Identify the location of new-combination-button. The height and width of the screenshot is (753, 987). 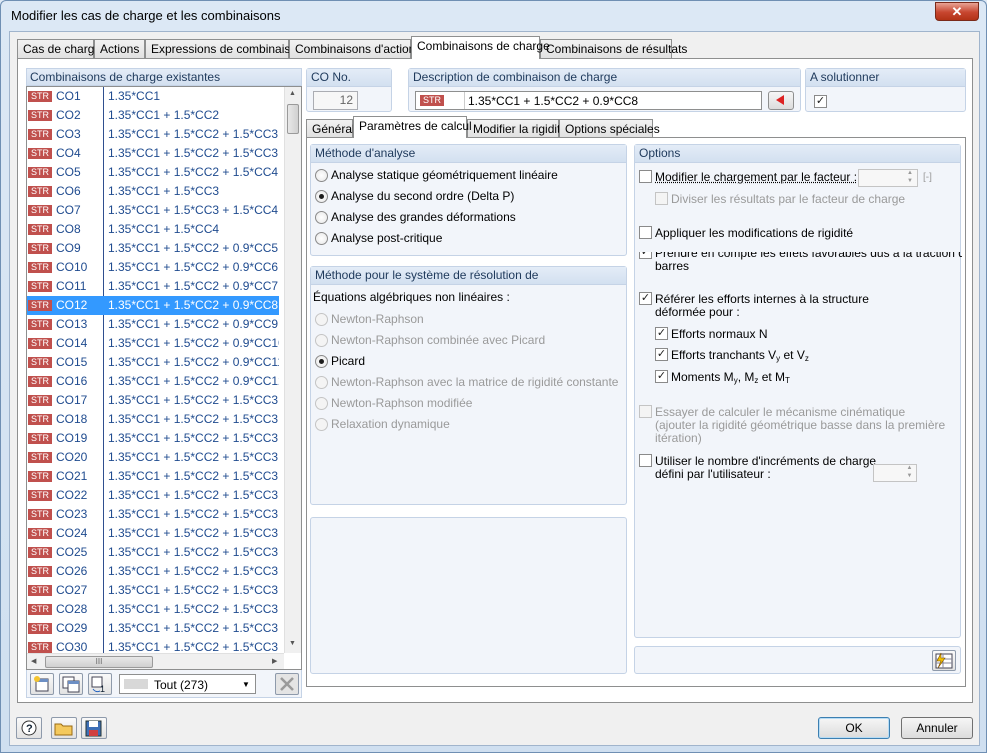
(42, 684).